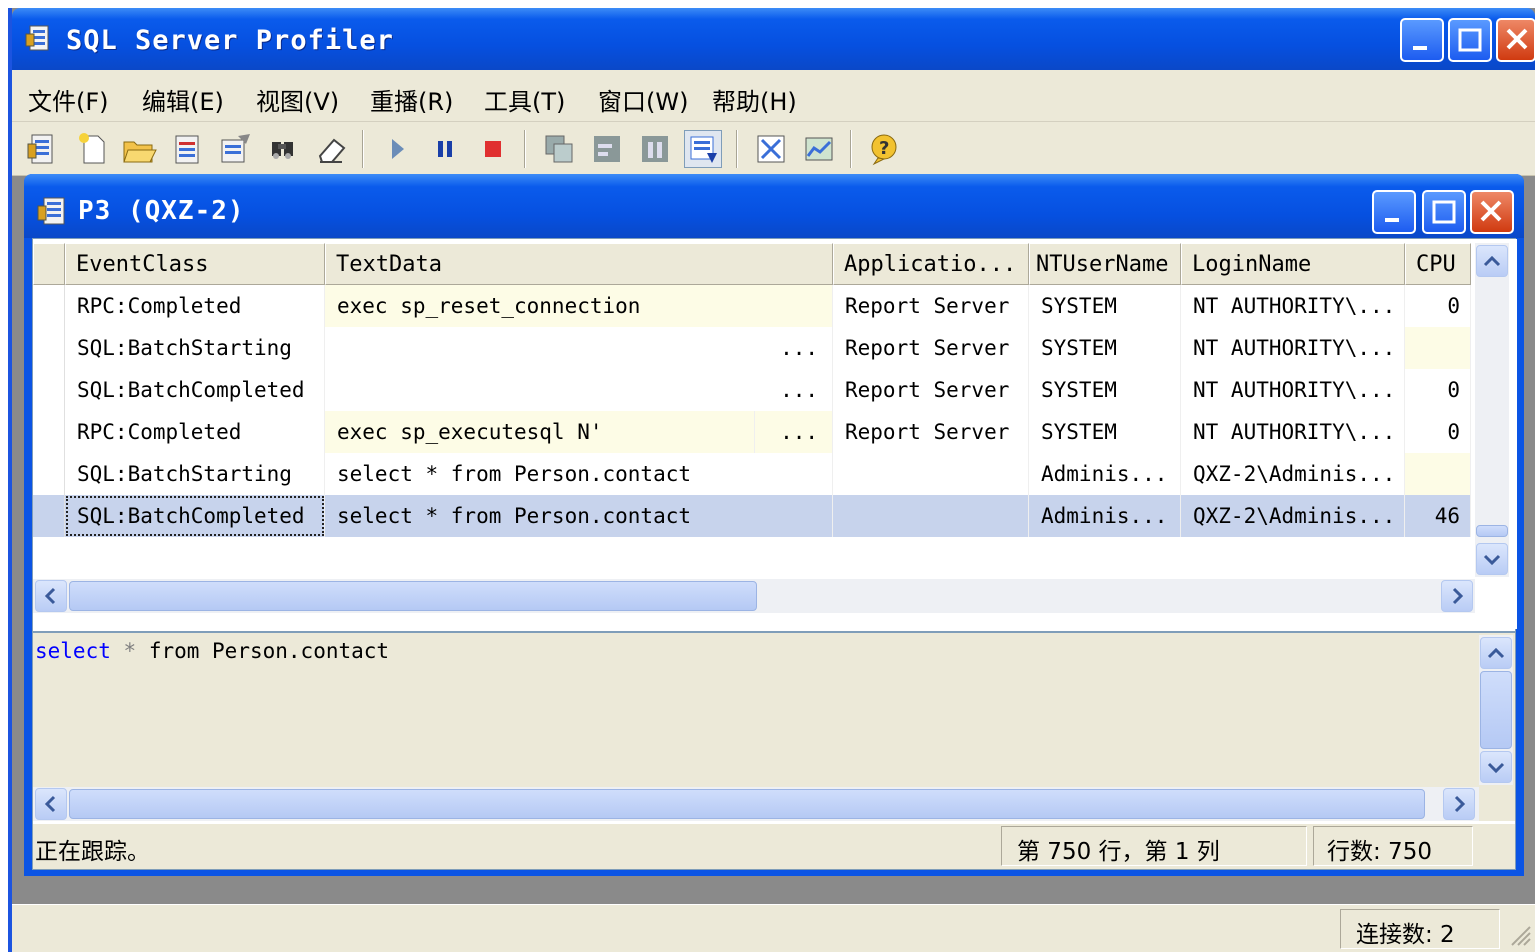 This screenshot has height=952, width=1535. I want to click on app-title: SQL Server Profiler, so click(230, 40).